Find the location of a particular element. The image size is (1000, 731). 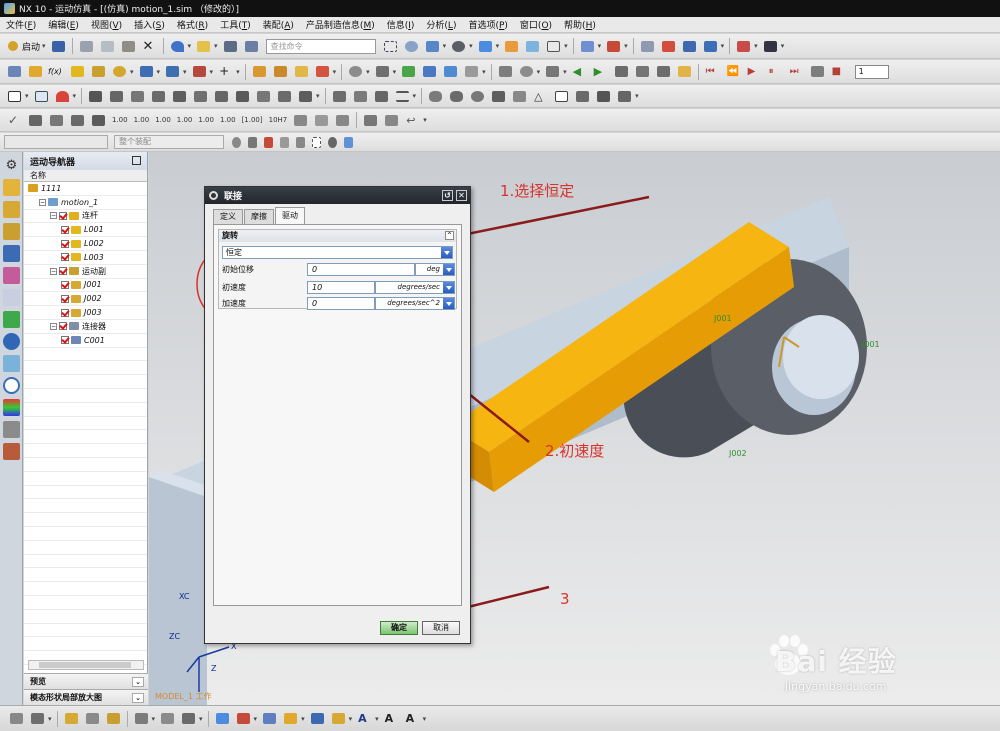

pmi-style-icon is located at coordinates (77, 120).